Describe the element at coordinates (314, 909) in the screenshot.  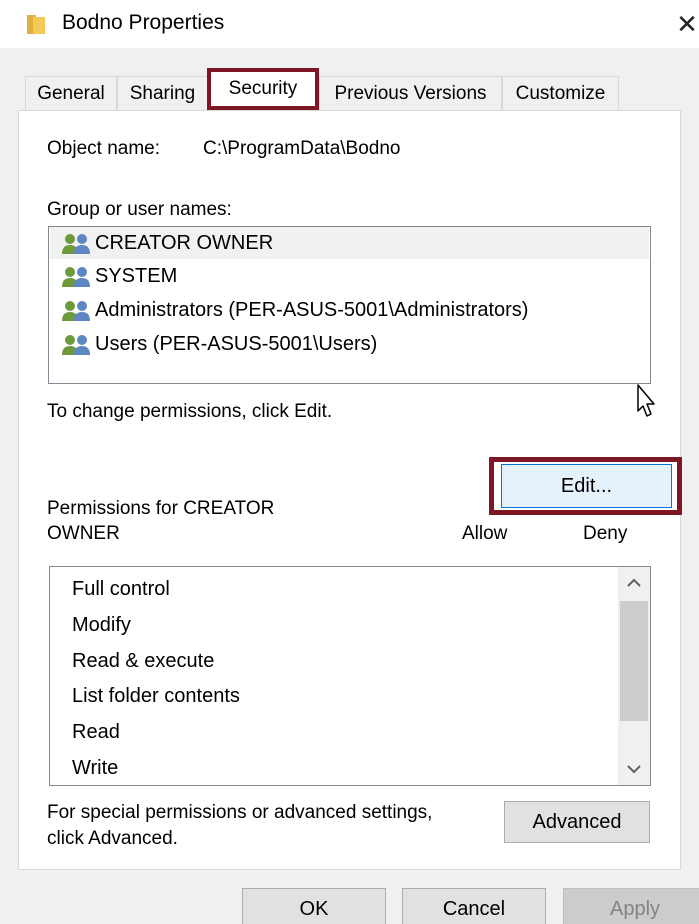
I see `ok-button-label: OK` at that location.